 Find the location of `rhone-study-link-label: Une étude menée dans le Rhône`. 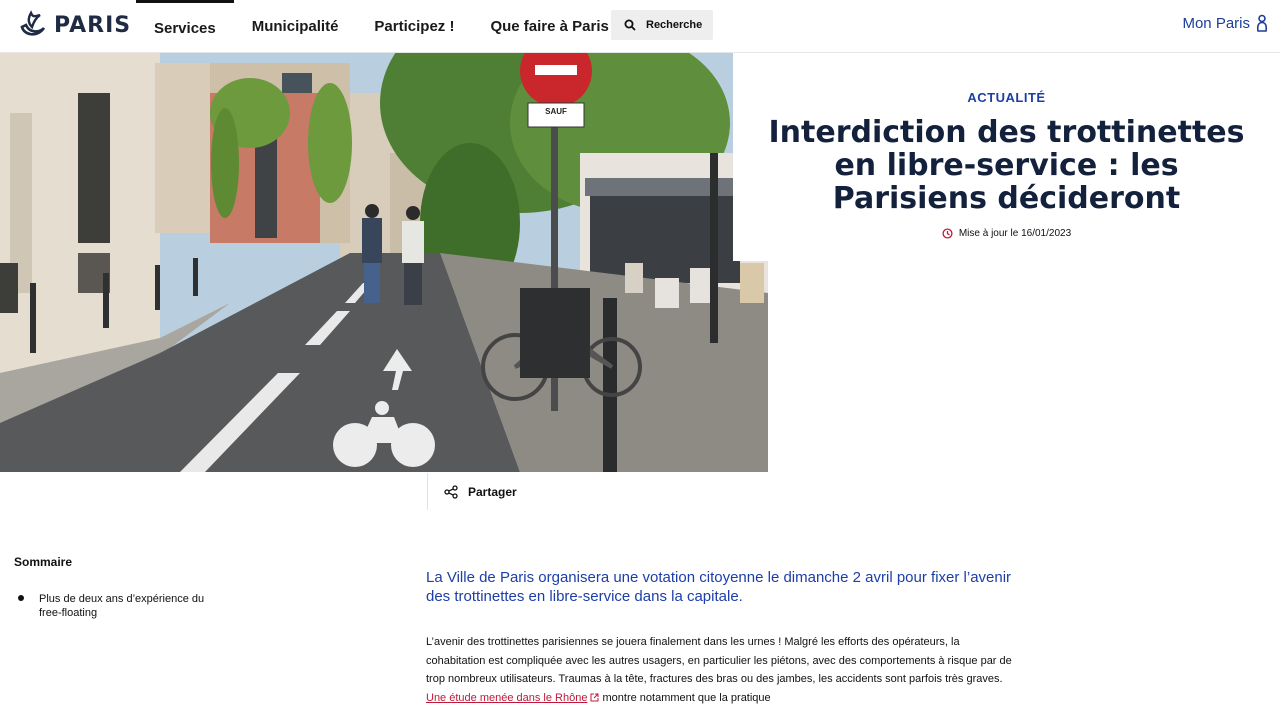

rhone-study-link-label: Une étude menée dans le Rhône is located at coordinates (507, 698).